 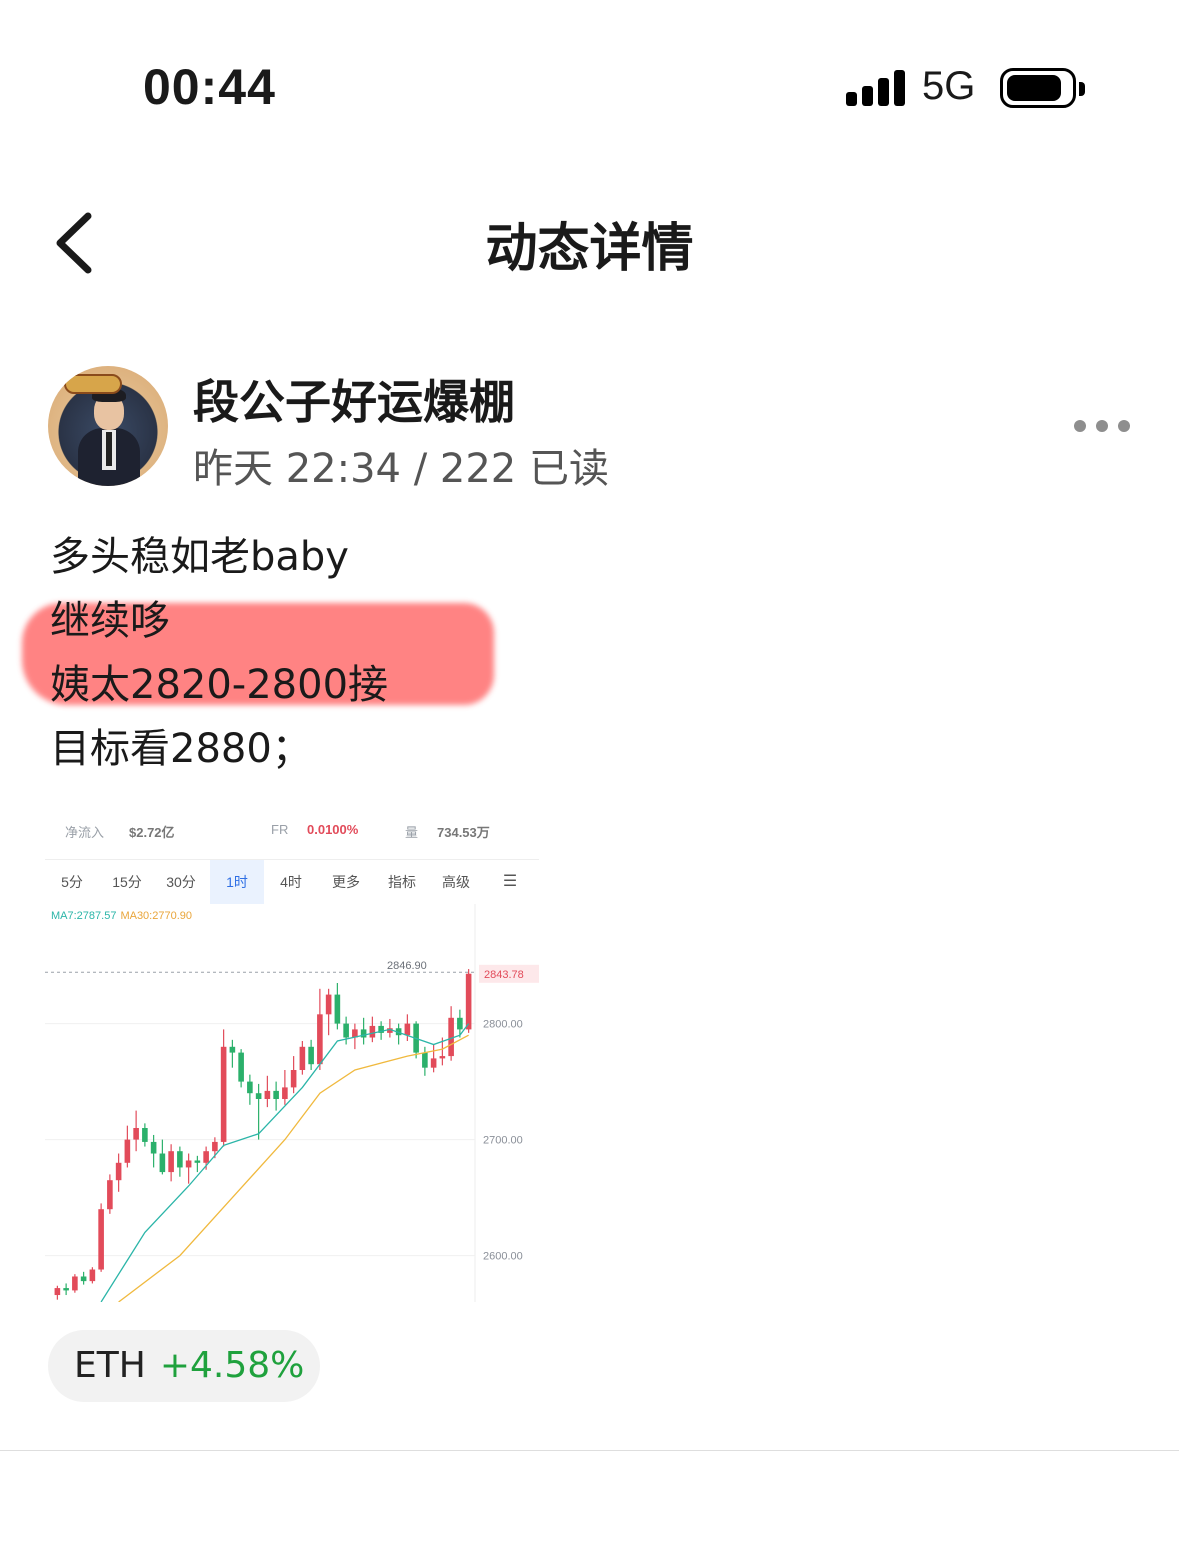 What do you see at coordinates (401, 469) in the screenshot?
I see `post-meta: 昨天 22:34 / 222 已读` at bounding box center [401, 469].